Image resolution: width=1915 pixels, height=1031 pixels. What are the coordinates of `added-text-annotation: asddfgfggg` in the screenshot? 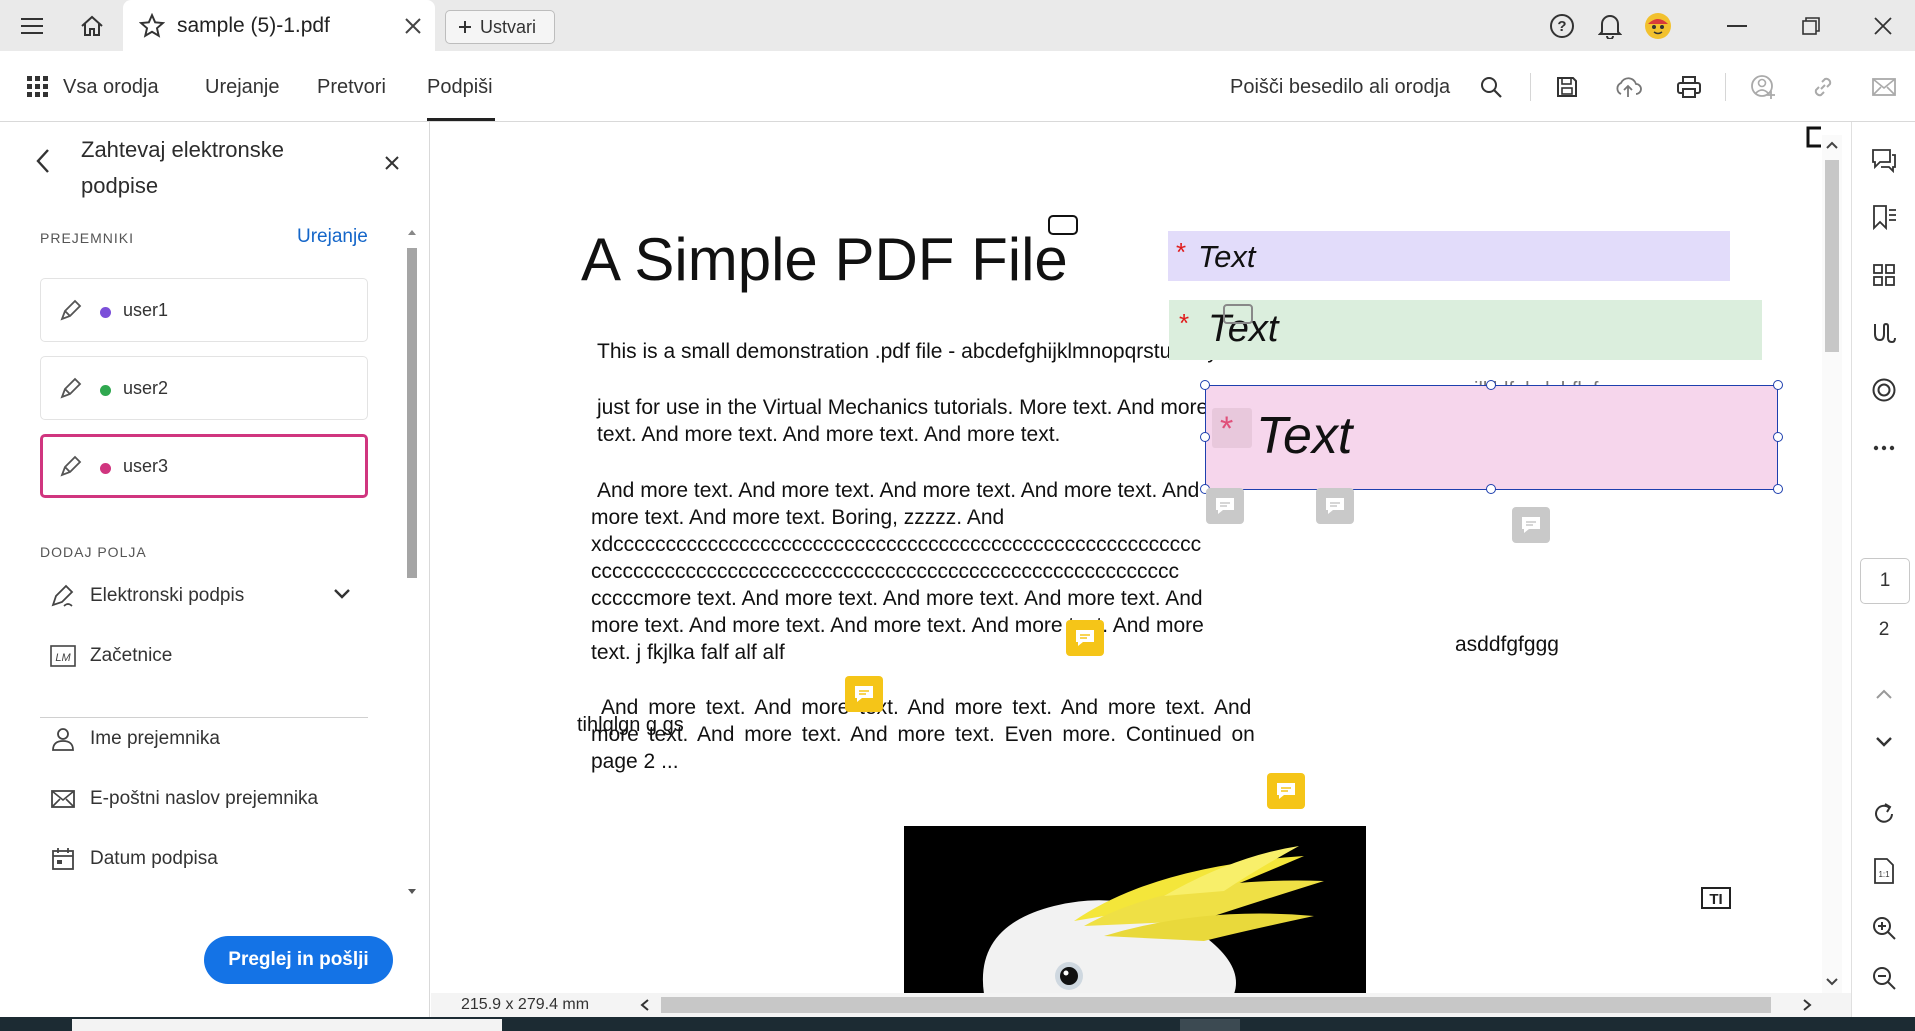 It's located at (1507, 644).